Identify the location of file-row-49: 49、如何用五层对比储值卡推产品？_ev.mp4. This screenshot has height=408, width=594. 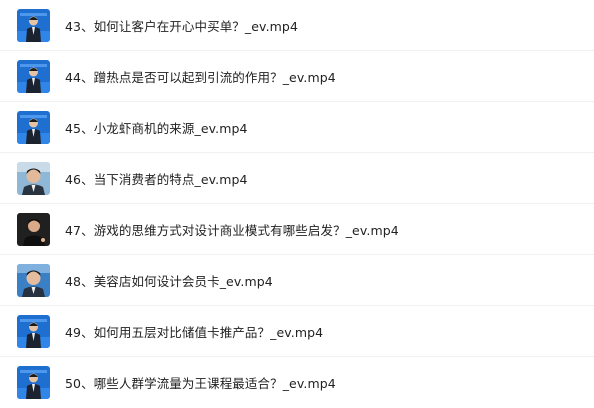
(297, 331).